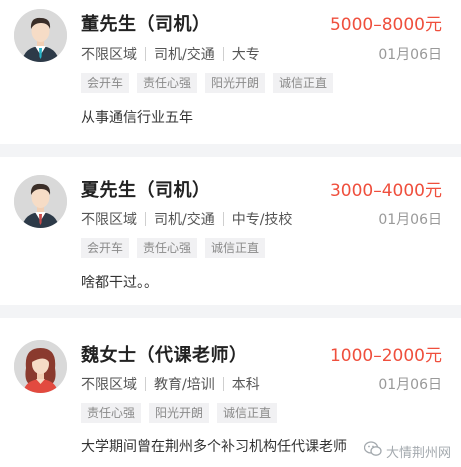 This screenshot has width=461, height=467. What do you see at coordinates (385, 191) in the screenshot?
I see `salary-range: 3000–4000元` at bounding box center [385, 191].